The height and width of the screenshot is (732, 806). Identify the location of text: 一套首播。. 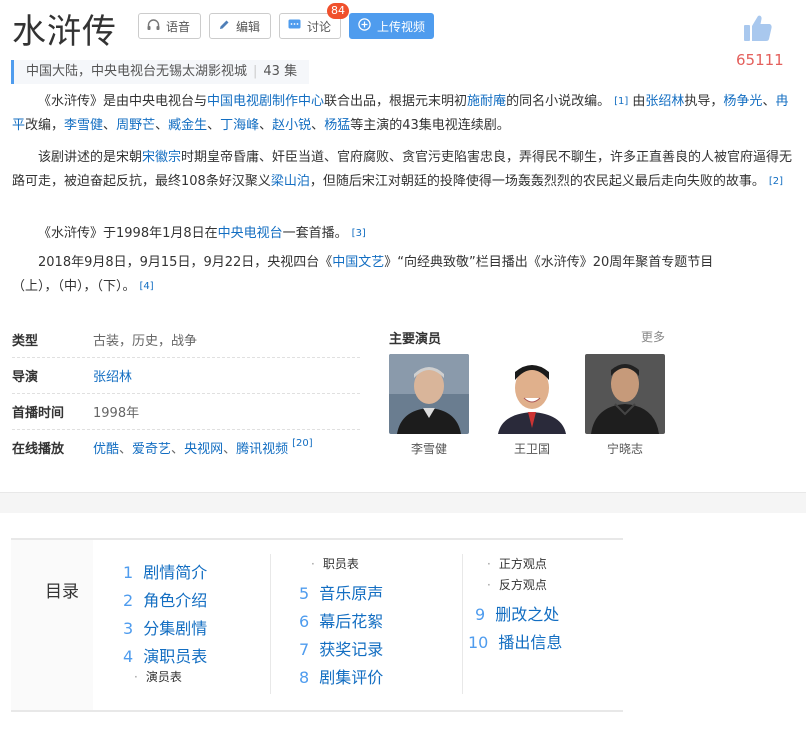
(315, 233).